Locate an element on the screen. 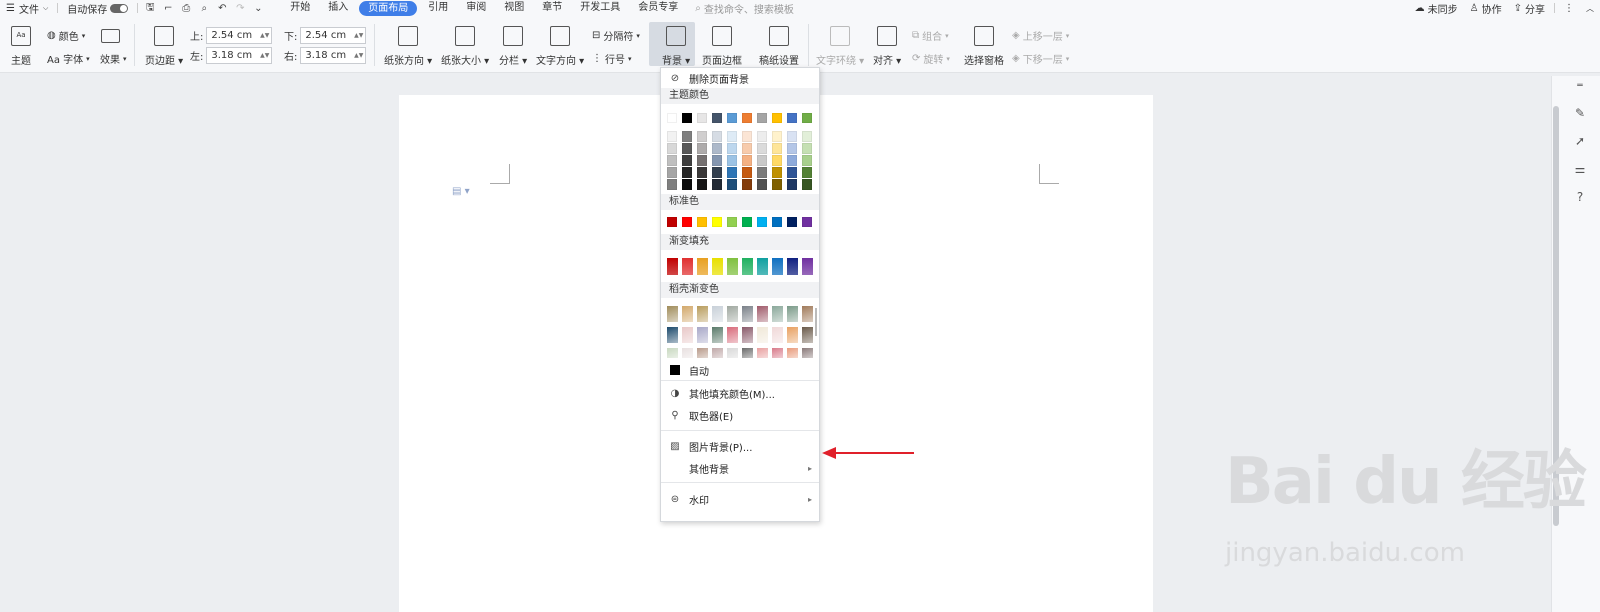 This screenshot has height=612, width=1600. tab-sections: 章节 is located at coordinates (552, 8).